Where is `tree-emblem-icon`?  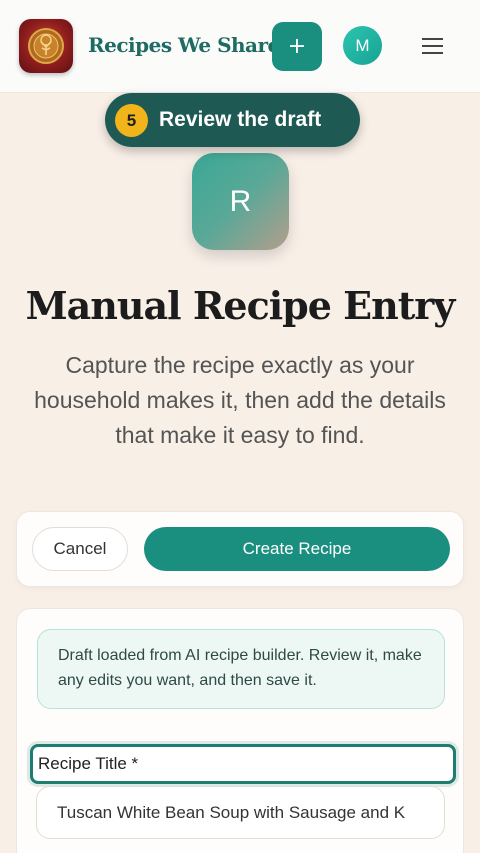 tree-emblem-icon is located at coordinates (46, 46).